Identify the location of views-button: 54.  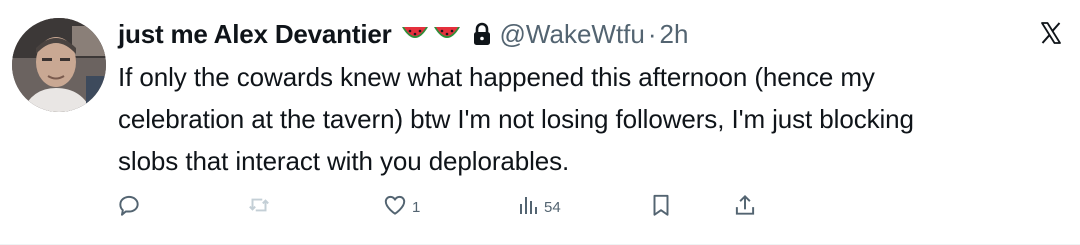
(538, 207).